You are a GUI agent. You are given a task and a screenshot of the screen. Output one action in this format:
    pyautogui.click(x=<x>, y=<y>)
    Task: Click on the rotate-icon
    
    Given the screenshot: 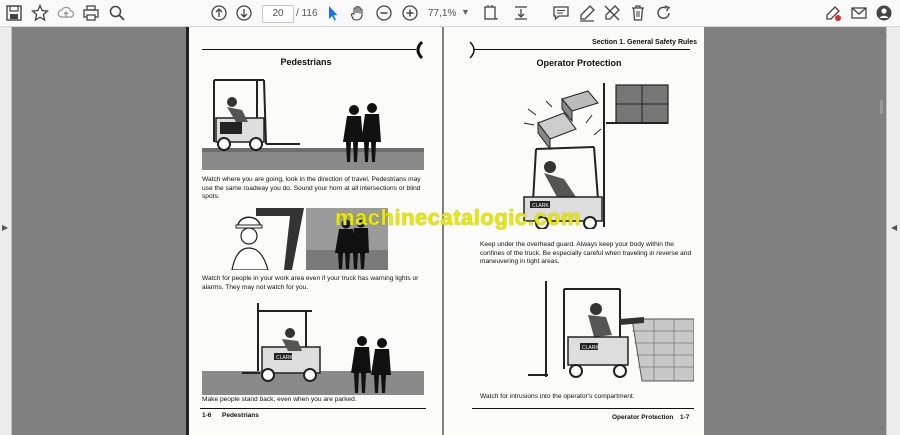 What is the action you would take?
    pyautogui.click(x=664, y=13)
    